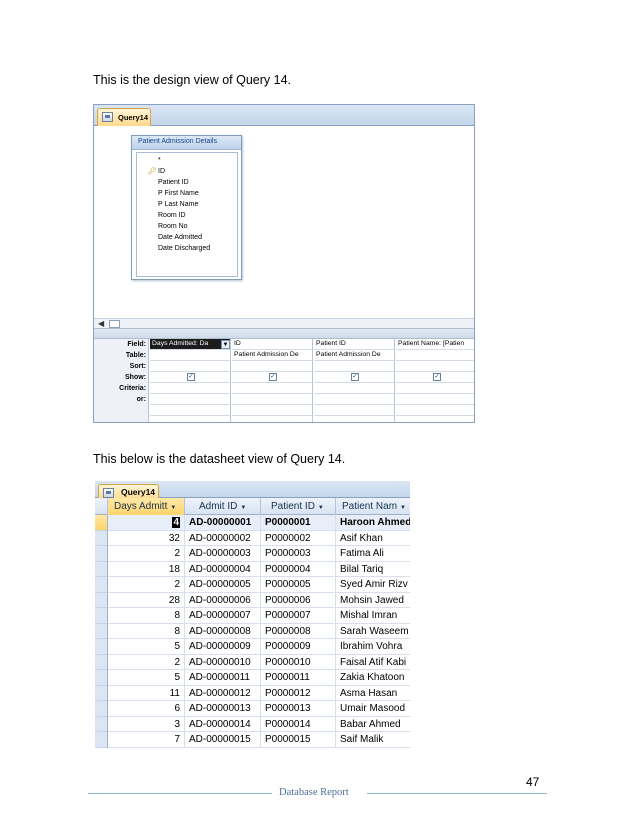 The image size is (638, 826). I want to click on table-row: 8 AD-00000008 P0000008 Sarah Waseem, so click(259, 631).